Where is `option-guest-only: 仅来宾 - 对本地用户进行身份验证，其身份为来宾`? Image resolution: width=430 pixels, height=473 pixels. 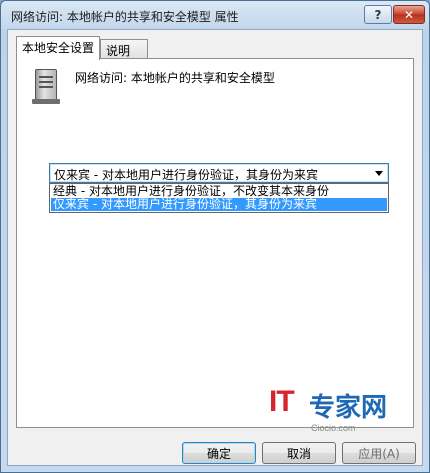
option-guest-only: 仅来宾 - 对本地用户进行身份验证，其身份为来宾 is located at coordinates (219, 204).